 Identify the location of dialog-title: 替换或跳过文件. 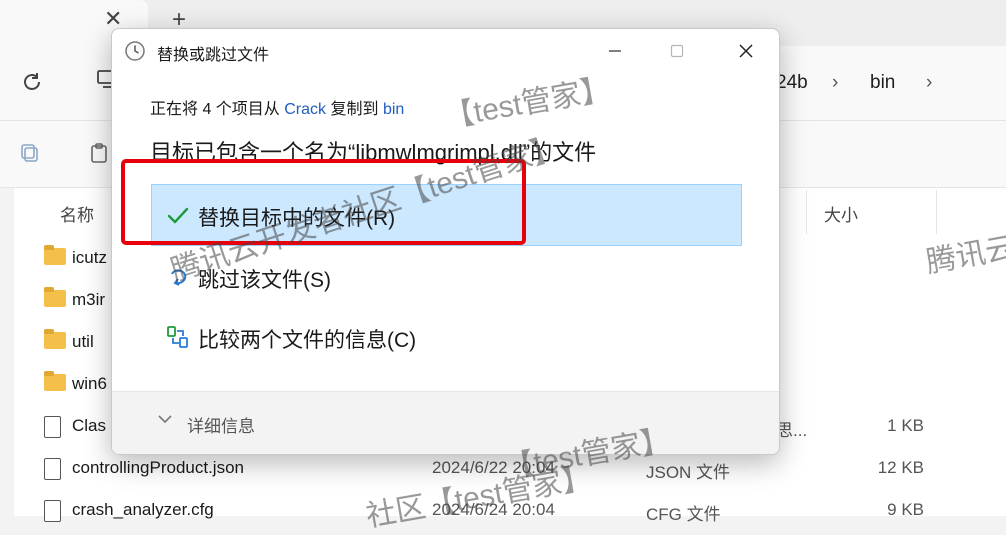
(213, 55).